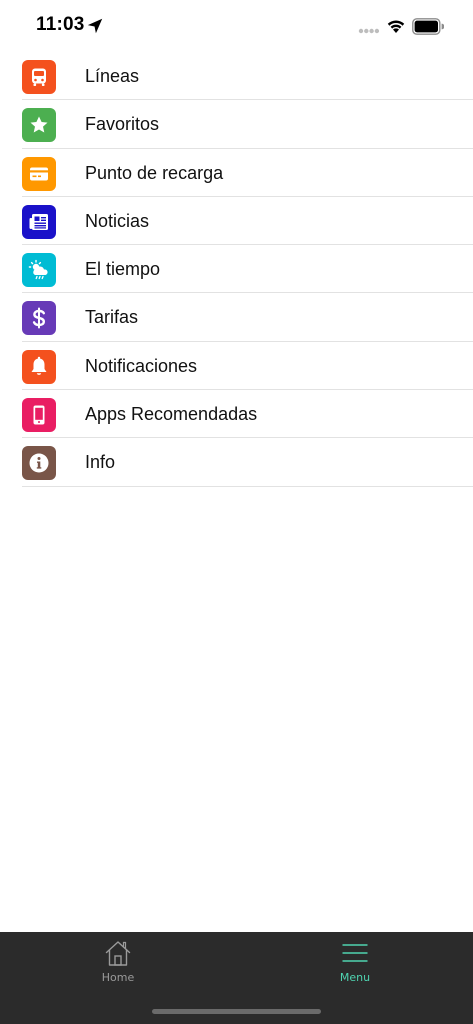  Describe the element at coordinates (236, 366) in the screenshot. I see `menu-item-notificaciones: Notificaciones` at that location.